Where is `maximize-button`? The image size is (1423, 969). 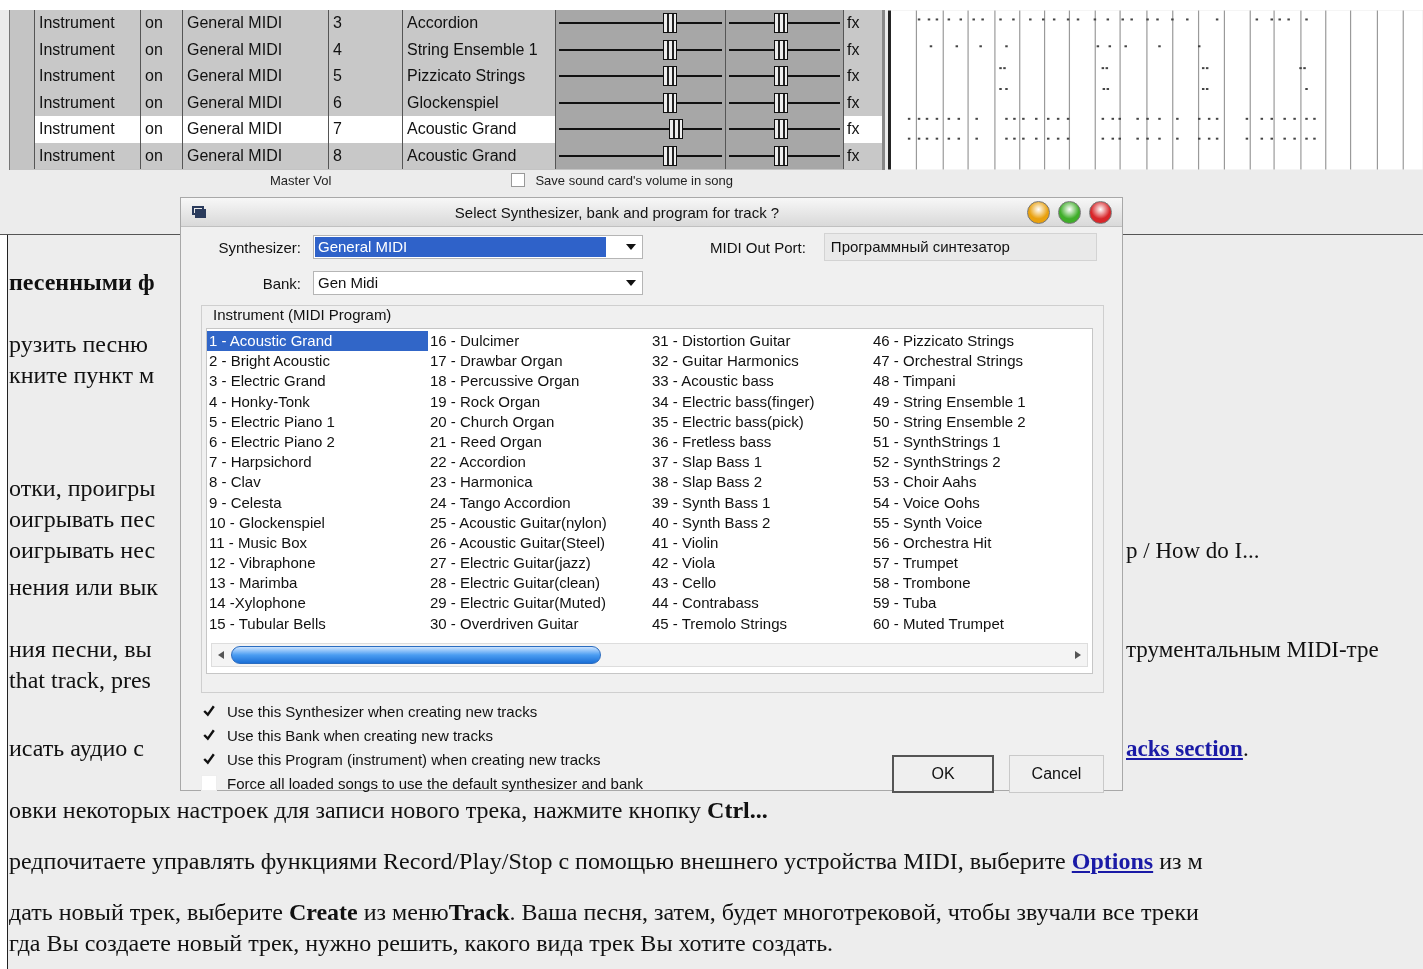 maximize-button is located at coordinates (1069, 212).